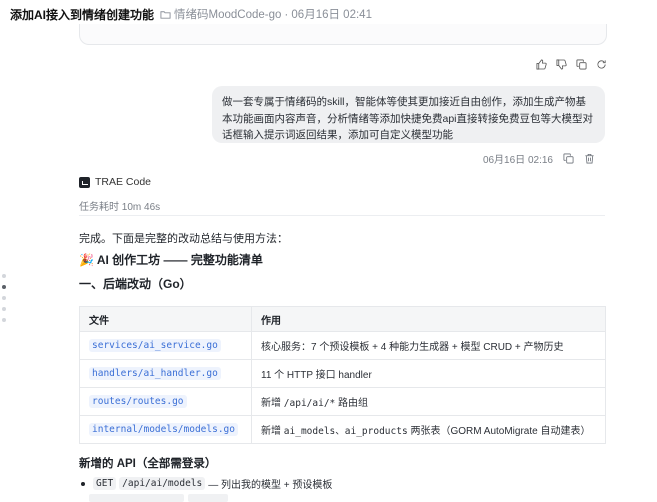 Image resolution: width=657 pixels, height=502 pixels. I want to click on agent-intro: 完成。下面是完整的改动总结与使用方法：, so click(183, 239).